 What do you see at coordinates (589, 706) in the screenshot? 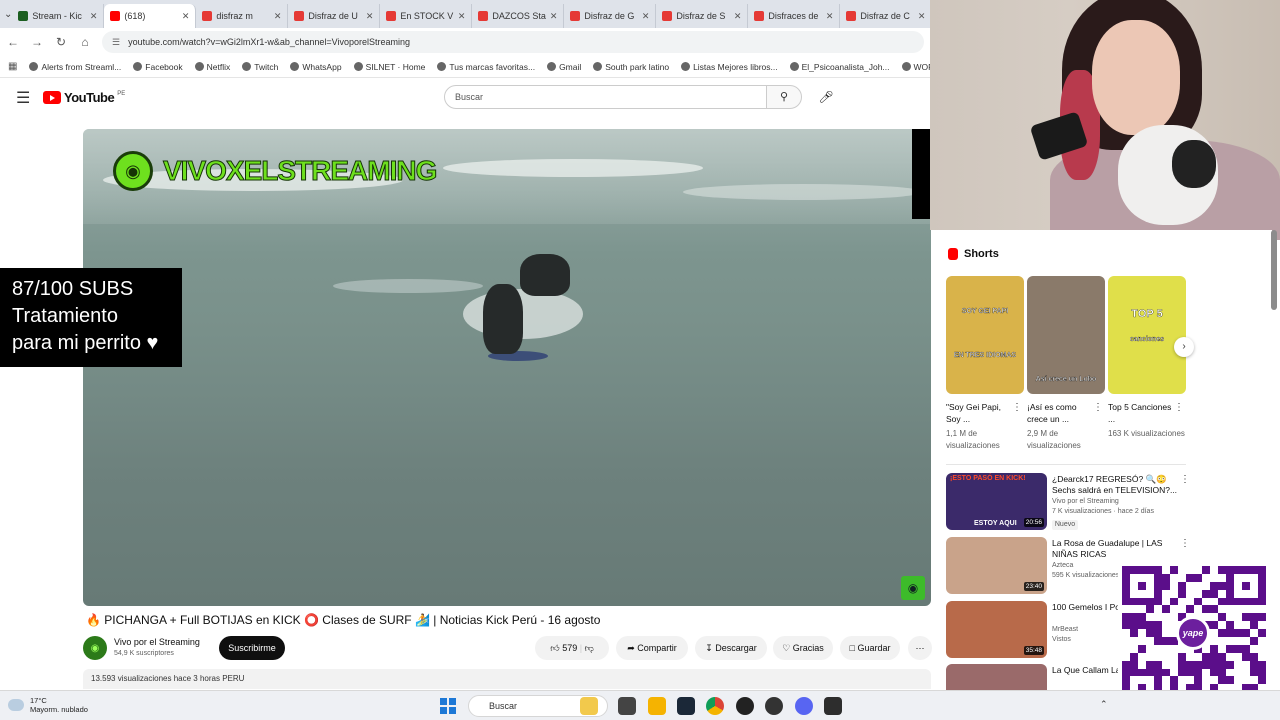
I see `widgets-icon` at bounding box center [589, 706].